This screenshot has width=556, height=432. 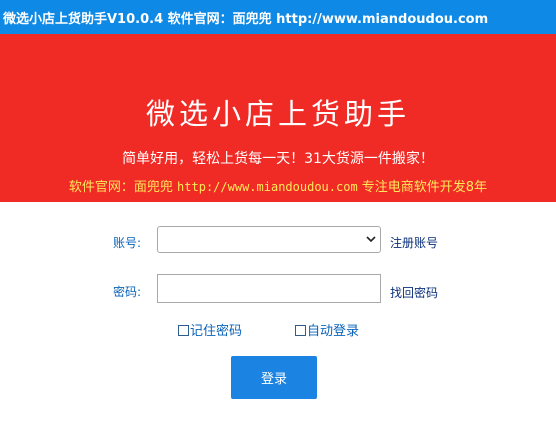 What do you see at coordinates (278, 159) in the screenshot?
I see `banner-slogan: 简单好用，轻松上货每一天！31大货源一件搬家！` at bounding box center [278, 159].